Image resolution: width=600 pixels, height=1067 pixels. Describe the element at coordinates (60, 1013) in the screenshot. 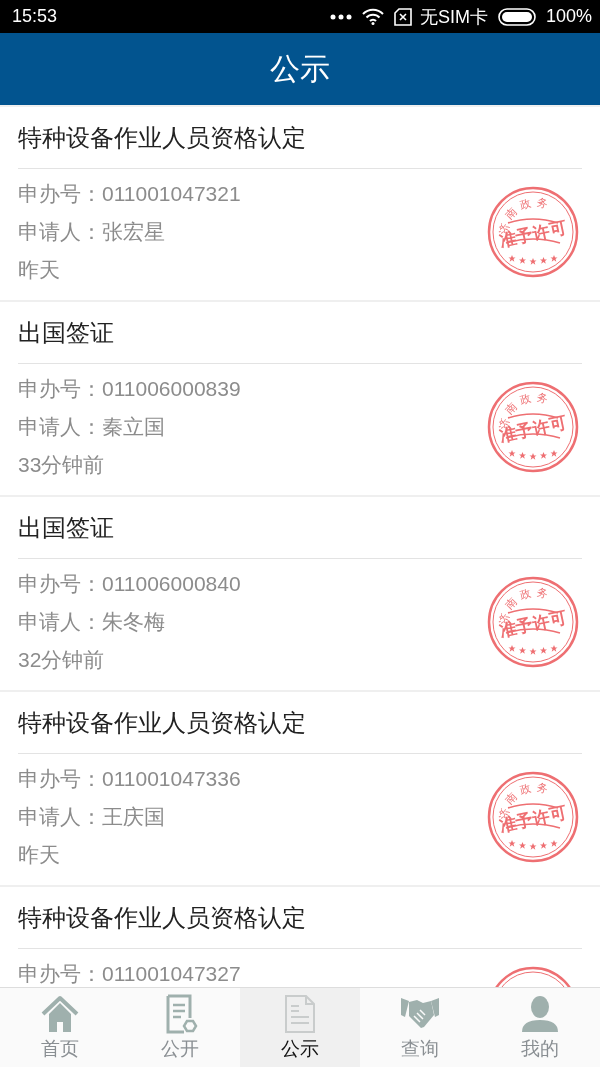

I see `house-icon` at that location.